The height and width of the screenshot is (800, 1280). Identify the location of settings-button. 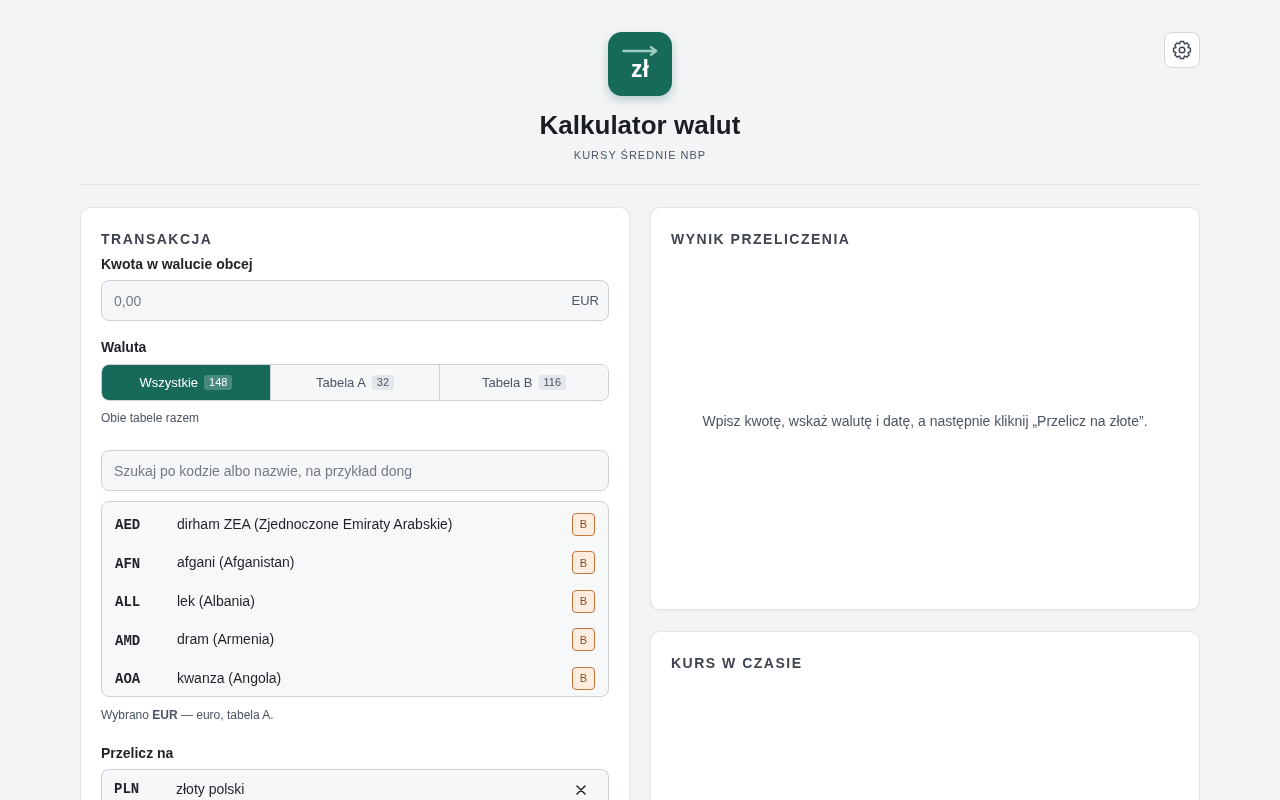
(1182, 50).